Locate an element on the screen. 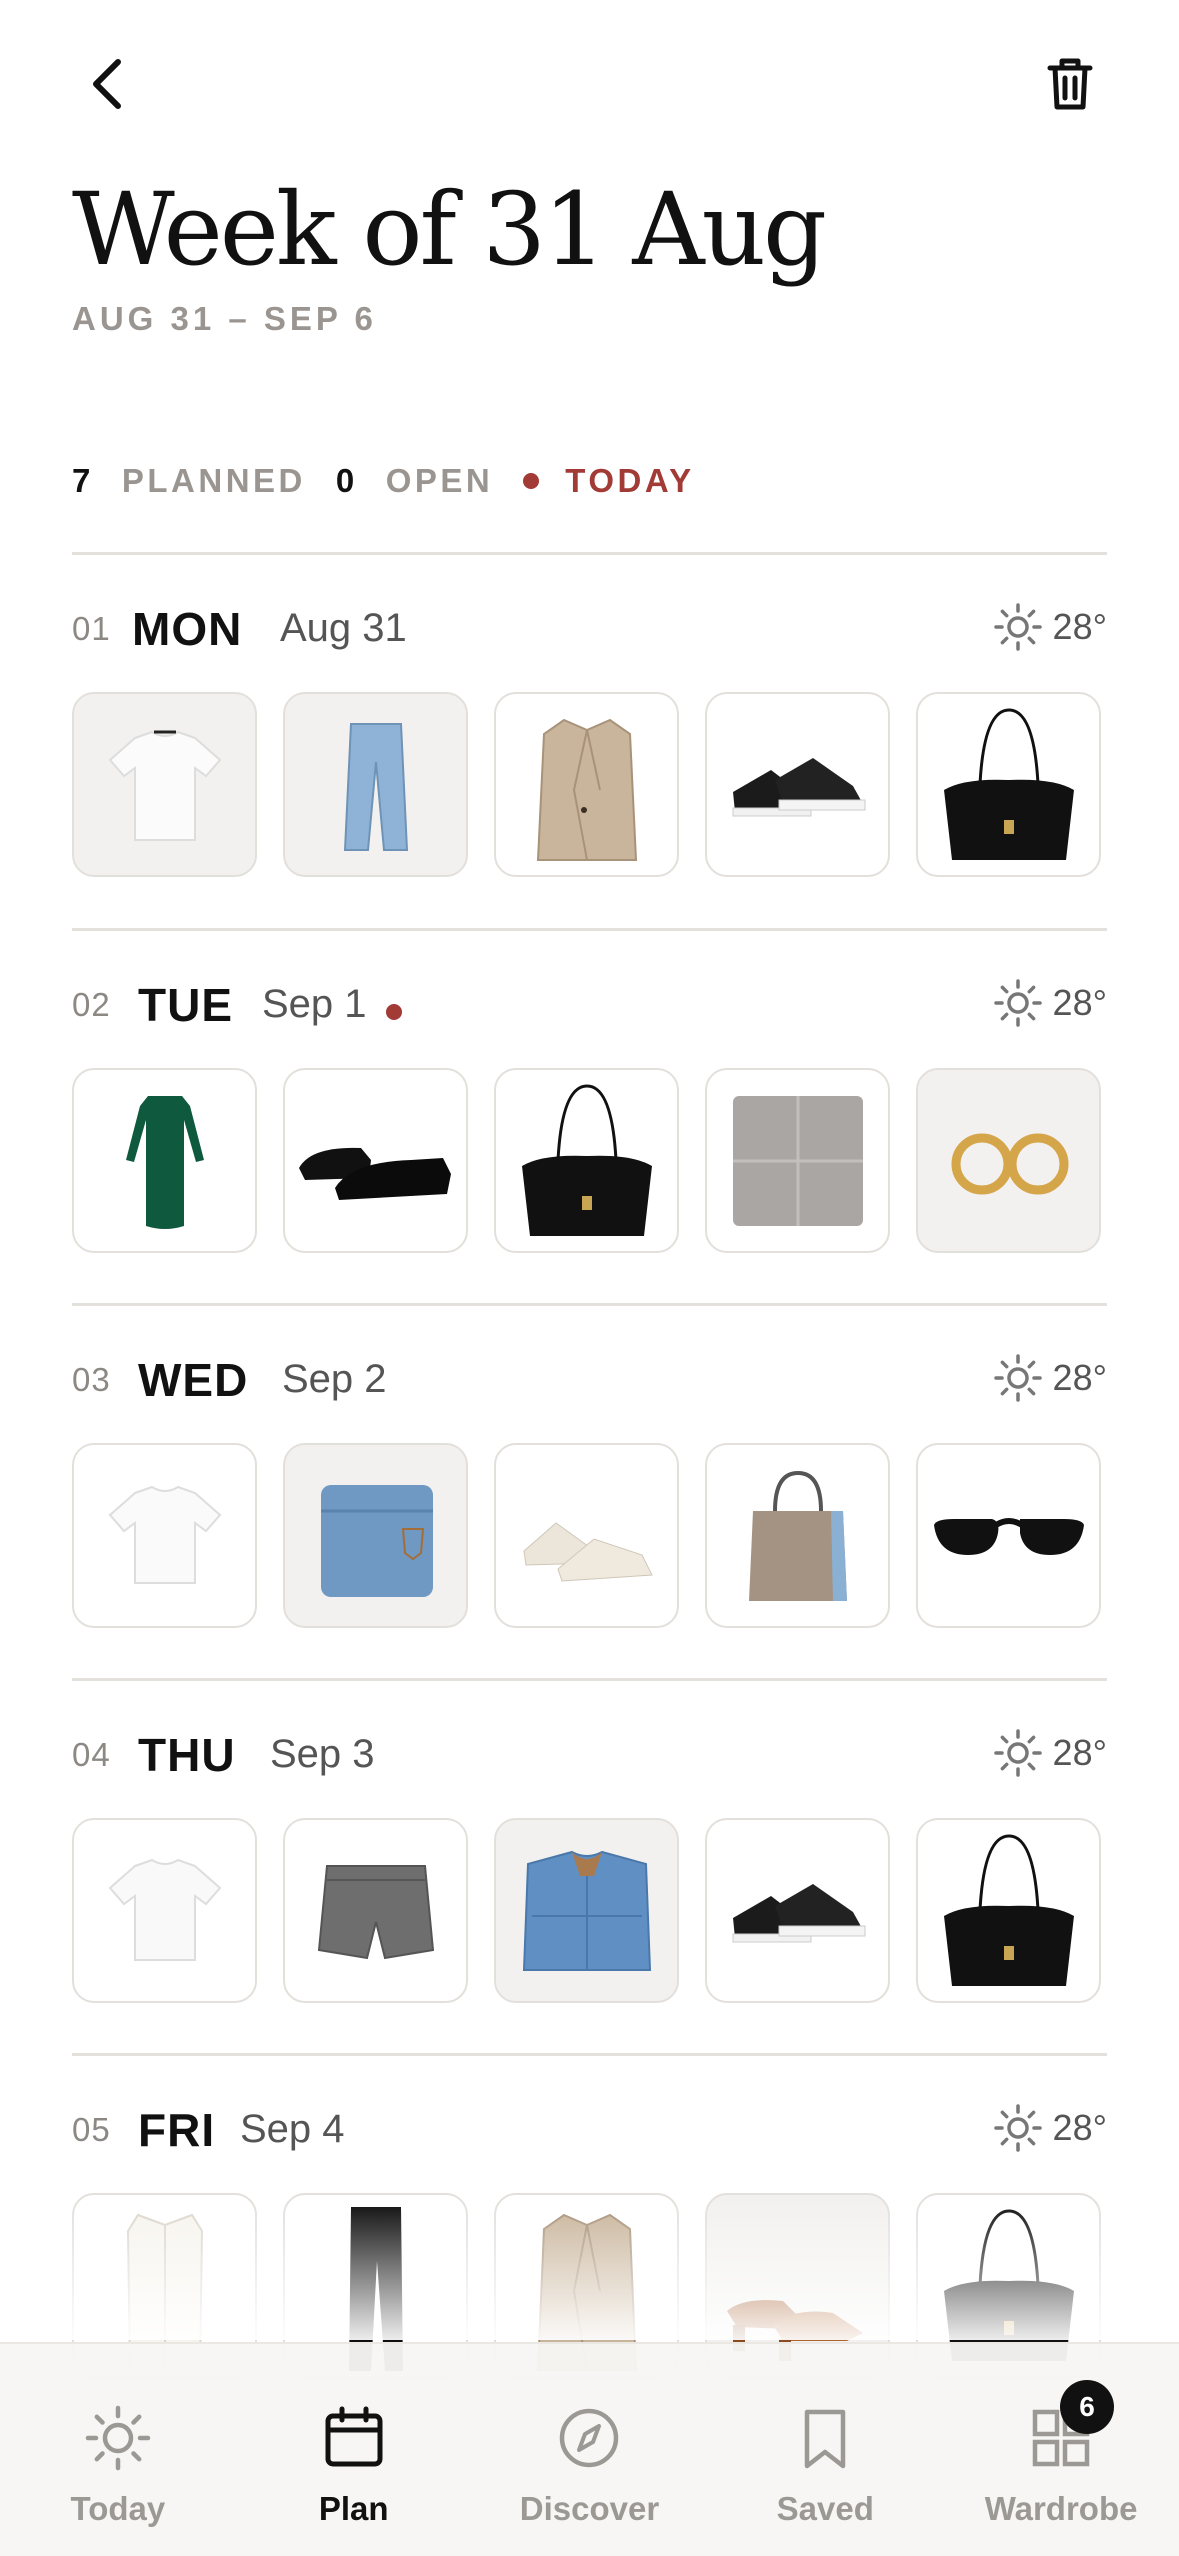  item-black-loafers is located at coordinates (375, 1160).